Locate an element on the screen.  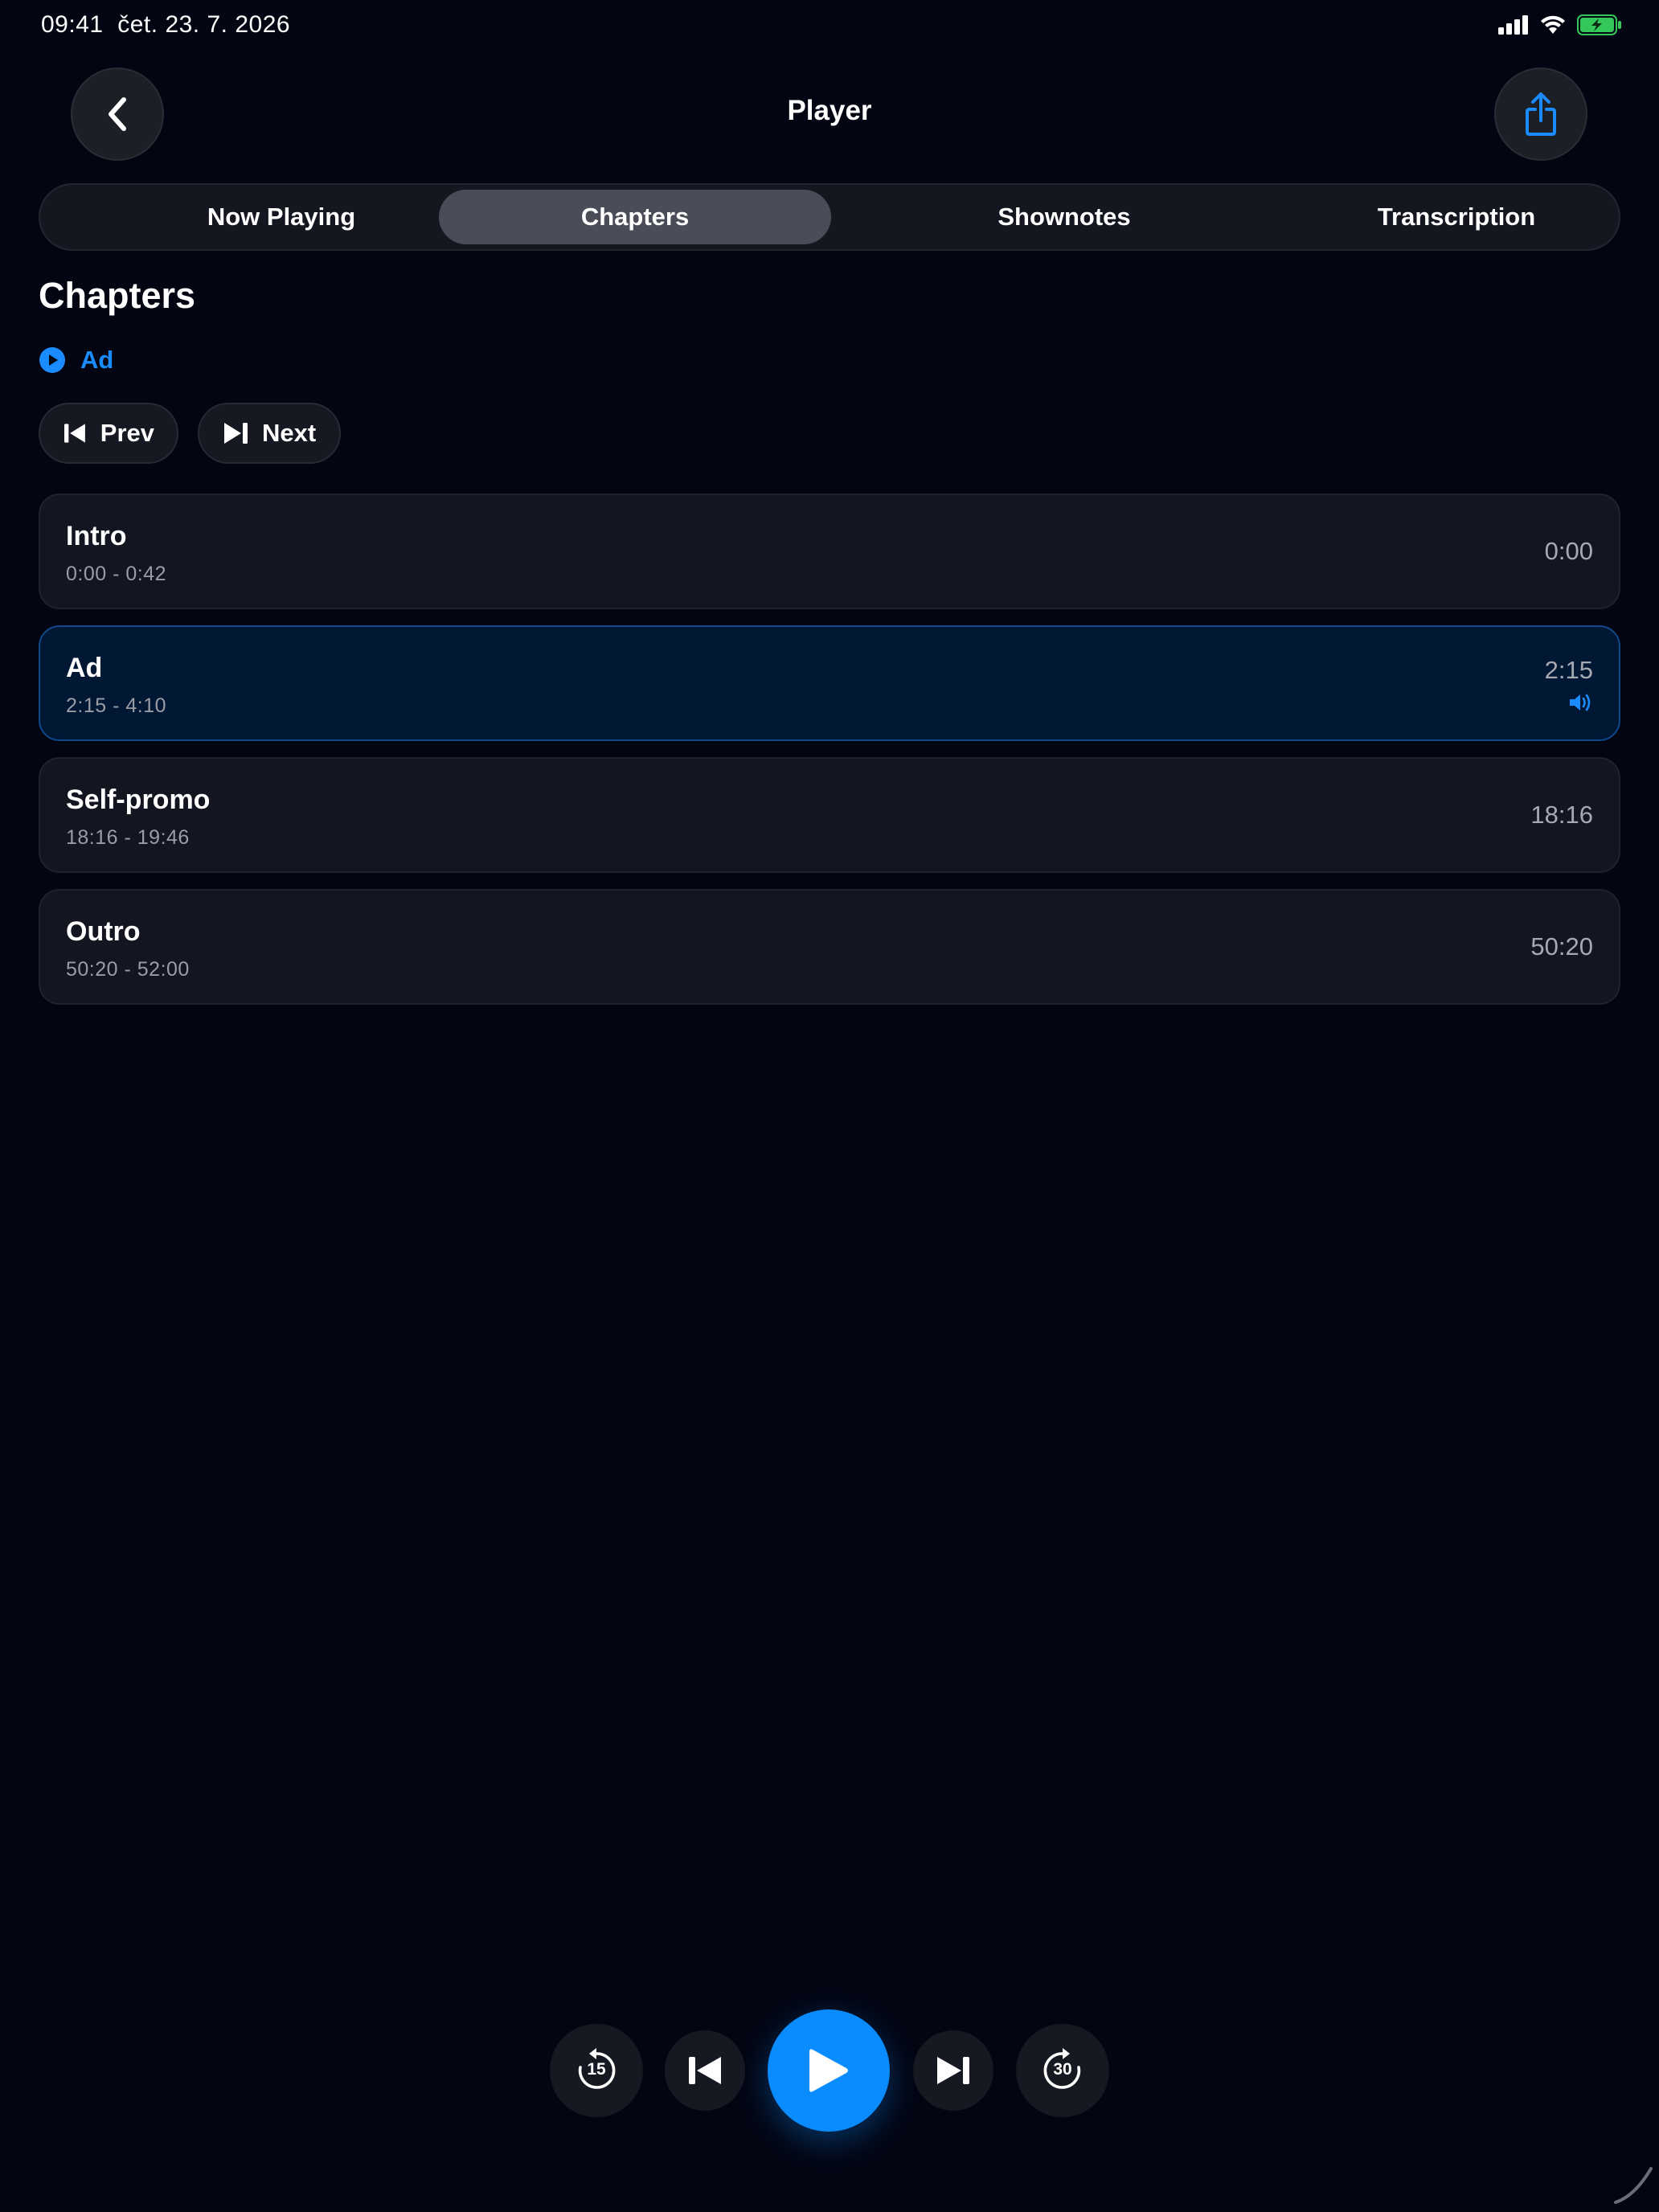
next-chapter-label: Next is located at coordinates (289, 433).